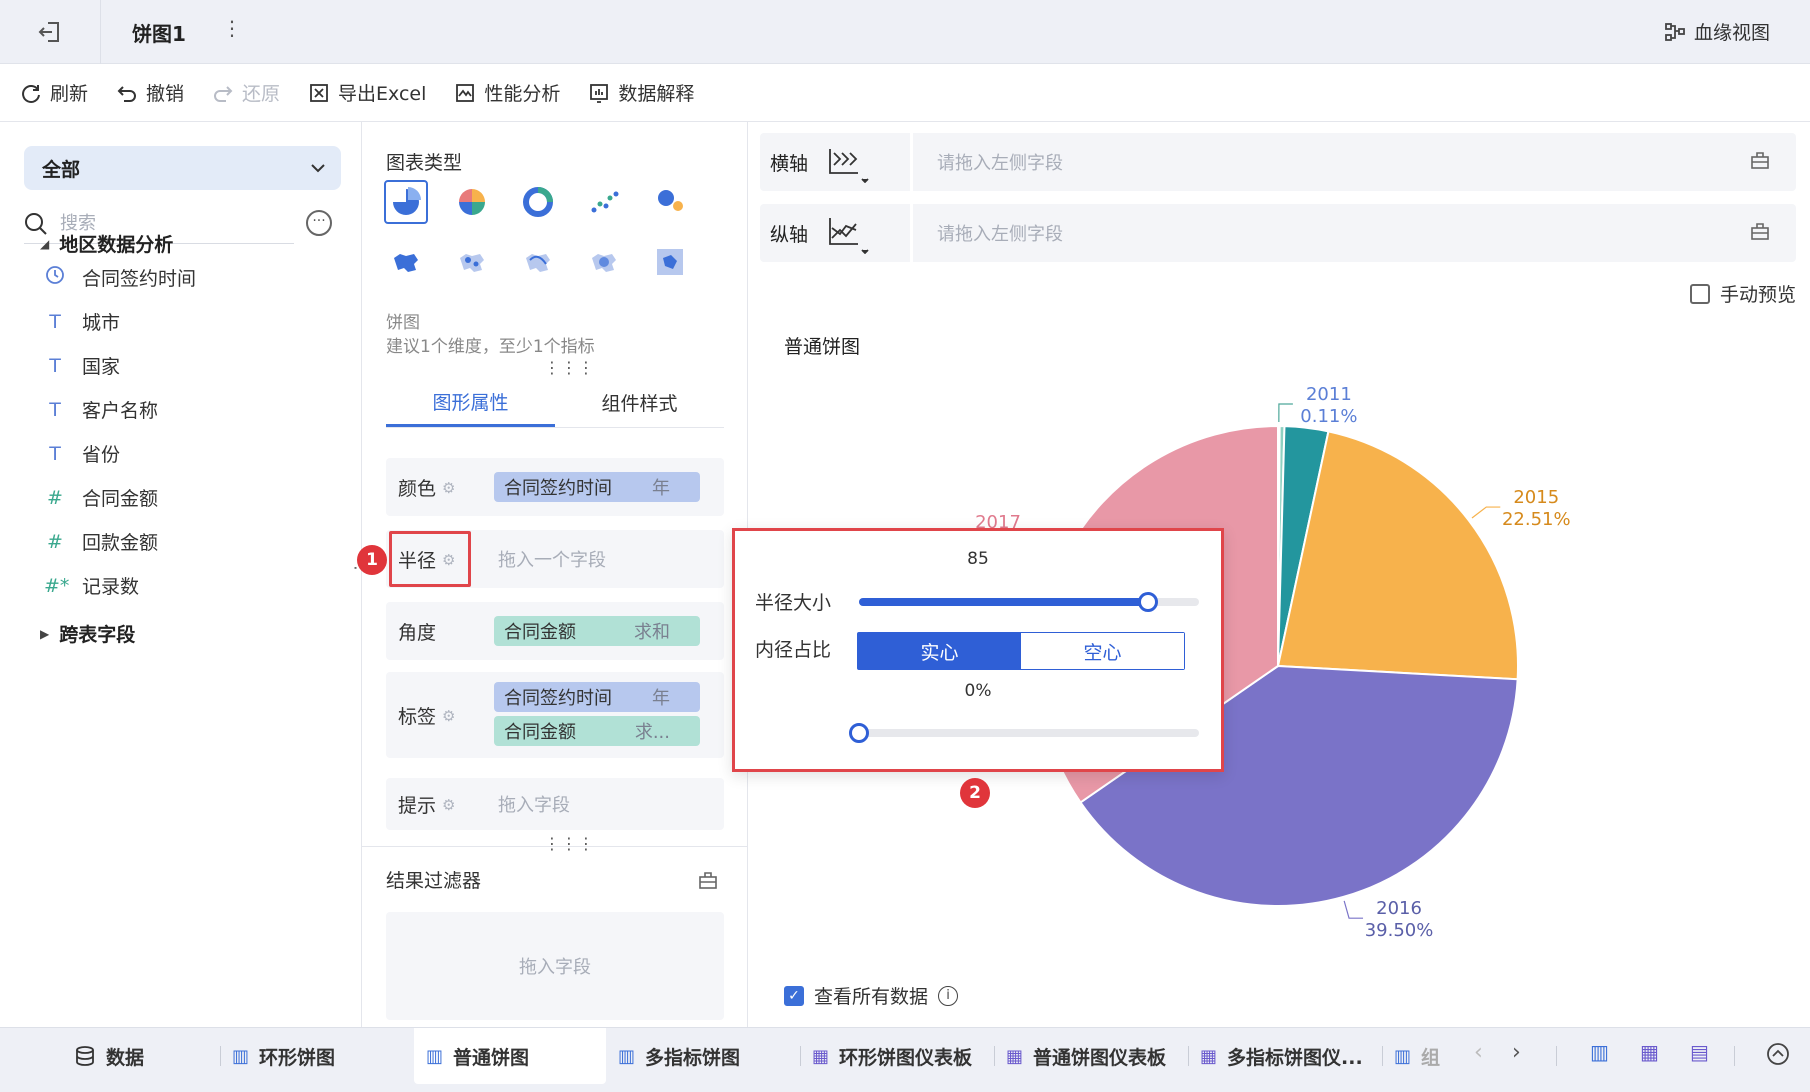 Image resolution: width=1810 pixels, height=1092 pixels. What do you see at coordinates (317, 1056) in the screenshot?
I see `tab-ring-pie: ▥ 环形饼图` at bounding box center [317, 1056].